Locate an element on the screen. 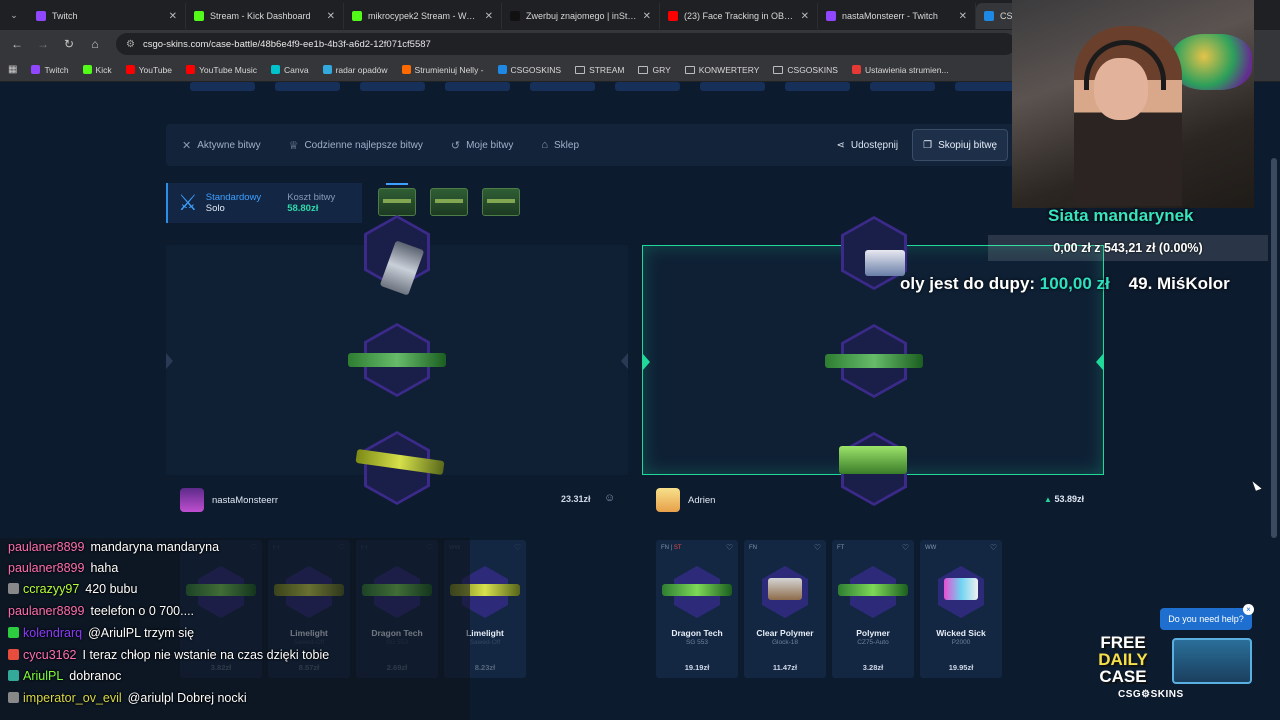  won-item-card: FN | ST ♡ Dragon Tech SG 553 19.19zł is located at coordinates (697, 609).